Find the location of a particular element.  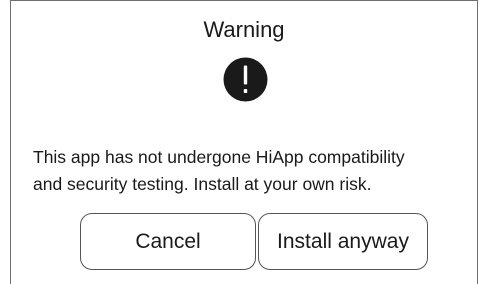

cancel-button: Cancel is located at coordinates (168, 241).